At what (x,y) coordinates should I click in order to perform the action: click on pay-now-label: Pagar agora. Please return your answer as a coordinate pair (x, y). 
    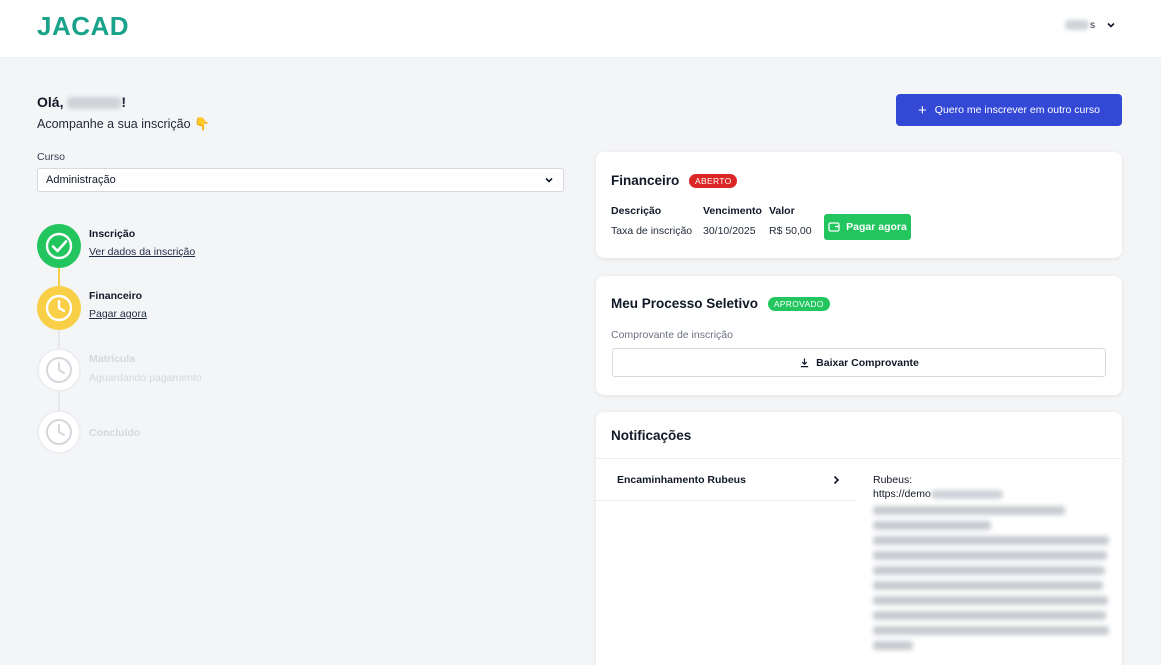
    Looking at the image, I should click on (876, 227).